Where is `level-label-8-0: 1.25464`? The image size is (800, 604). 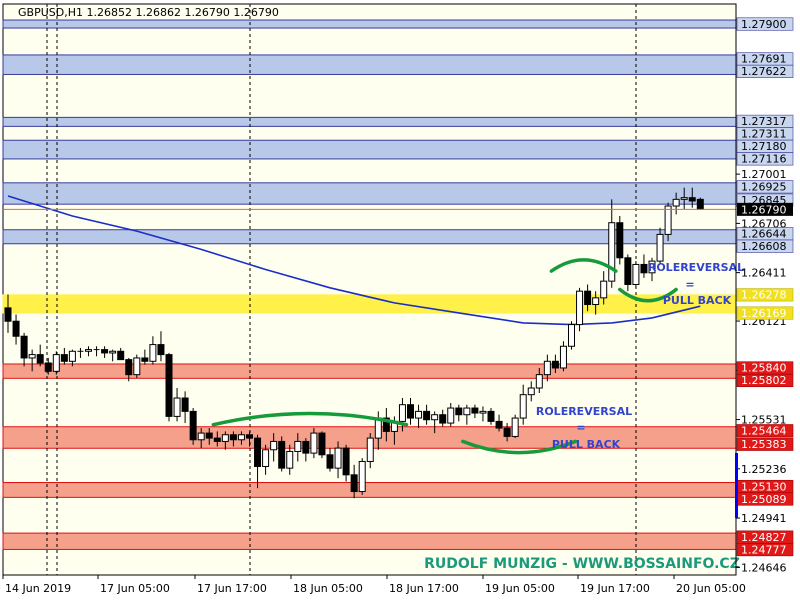 level-label-8-0: 1.25464 is located at coordinates (764, 430).